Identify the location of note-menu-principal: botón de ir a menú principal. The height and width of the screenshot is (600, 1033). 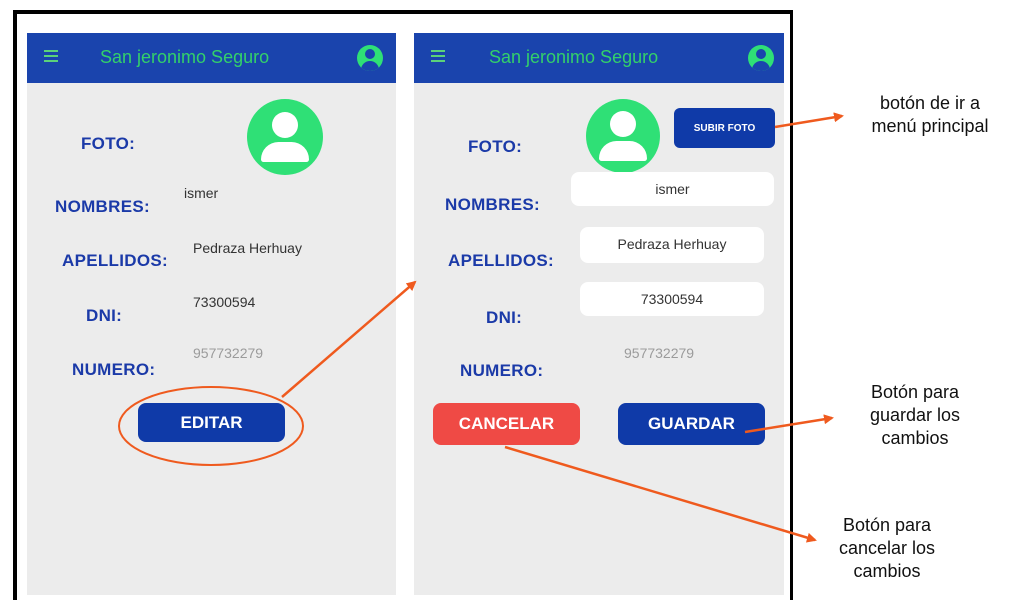
(930, 115).